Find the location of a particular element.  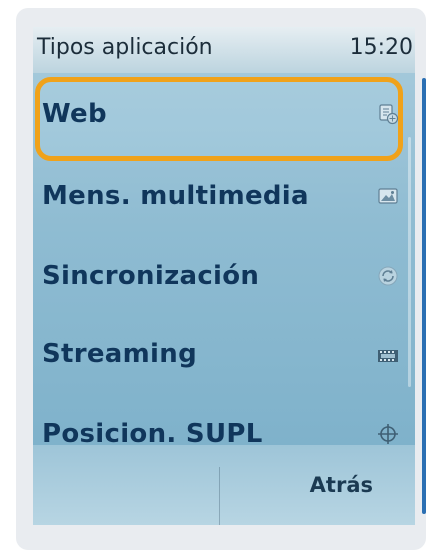

back-softkey: Atrás is located at coordinates (341, 485).